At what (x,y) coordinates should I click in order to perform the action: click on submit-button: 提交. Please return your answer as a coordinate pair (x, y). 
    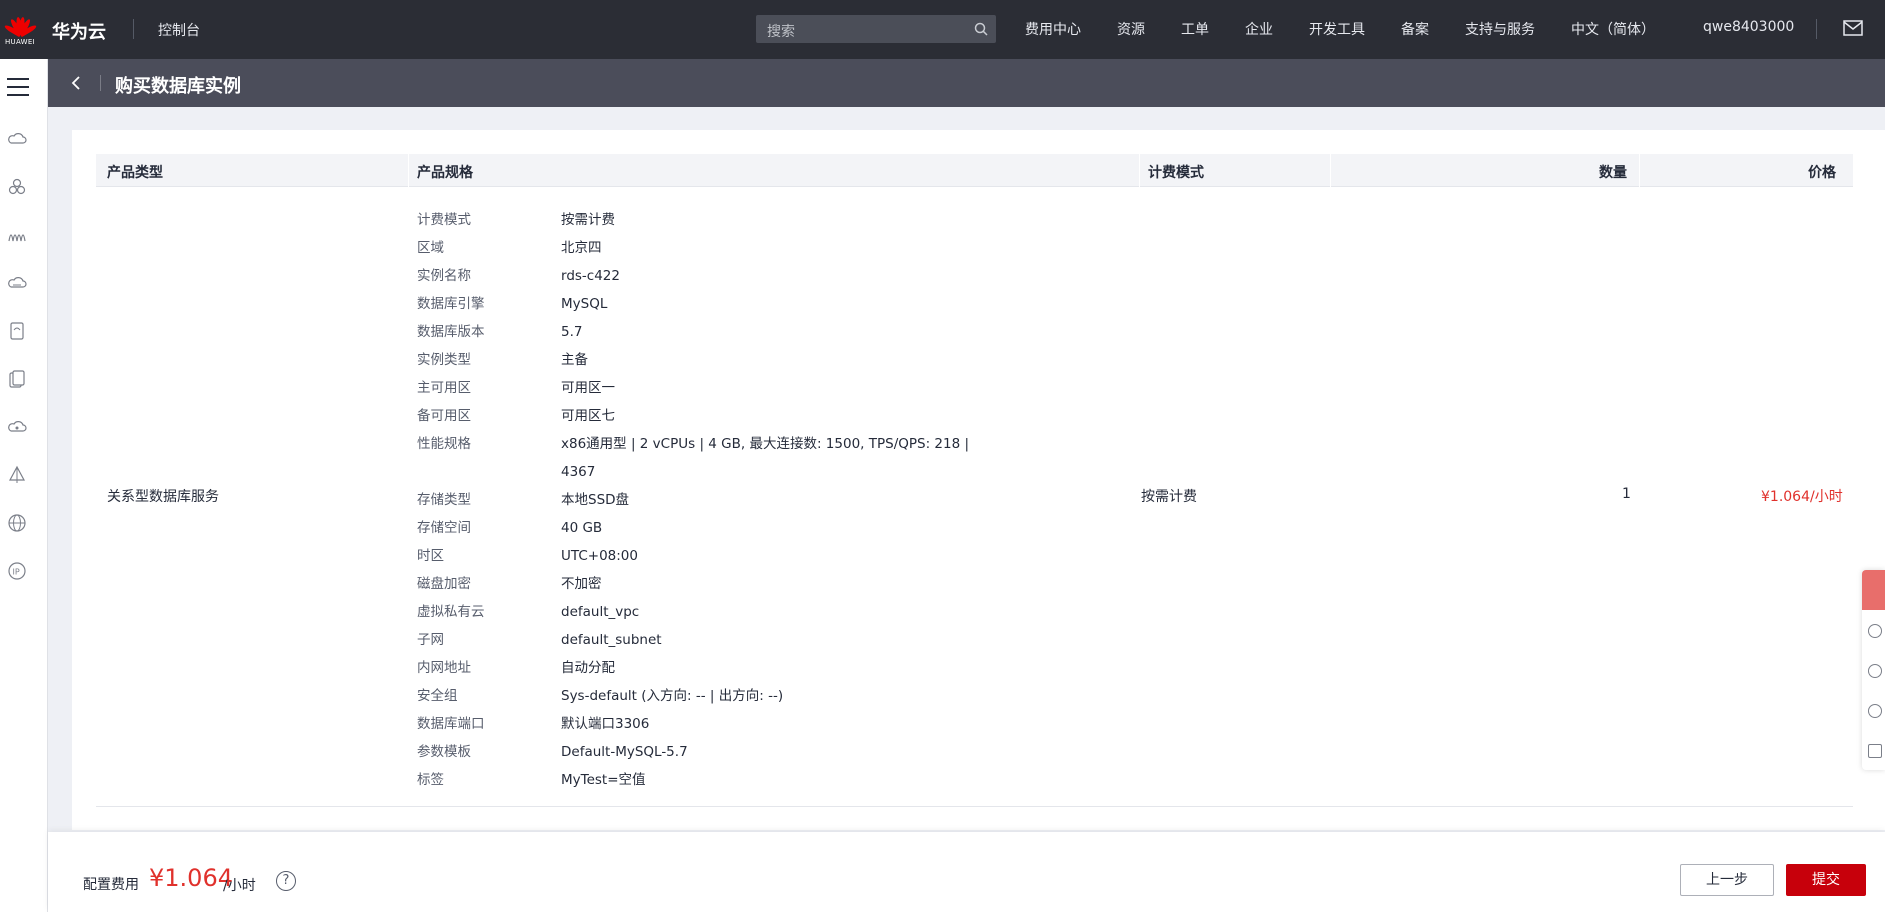
    Looking at the image, I should click on (1826, 880).